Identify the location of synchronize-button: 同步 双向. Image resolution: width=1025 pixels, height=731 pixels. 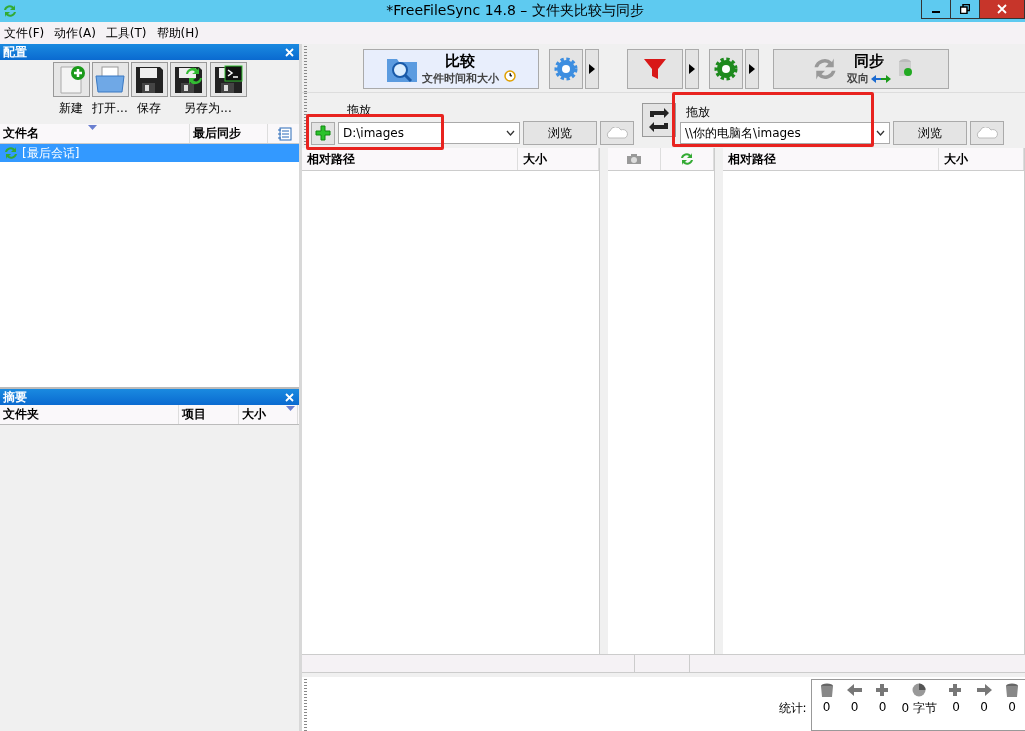
(861, 69).